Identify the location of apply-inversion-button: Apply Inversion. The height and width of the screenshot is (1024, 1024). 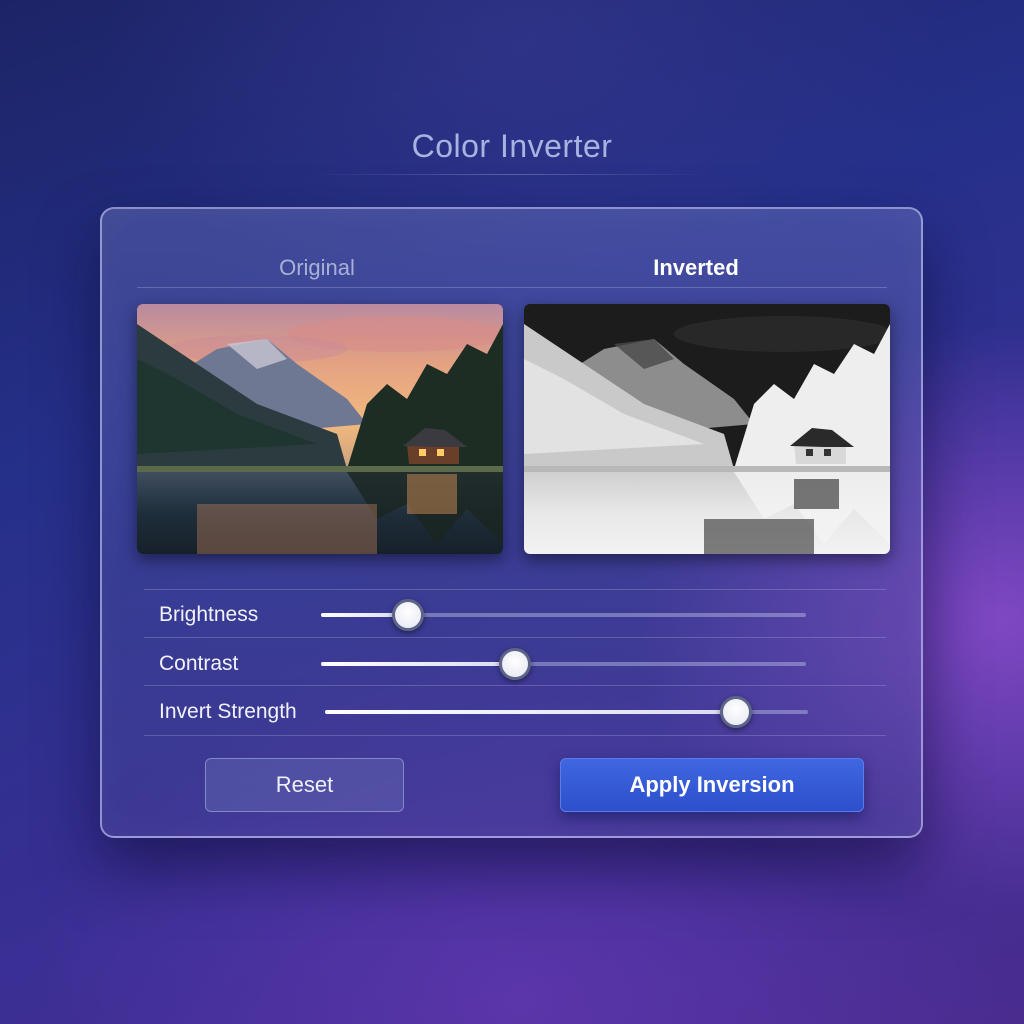
(712, 785).